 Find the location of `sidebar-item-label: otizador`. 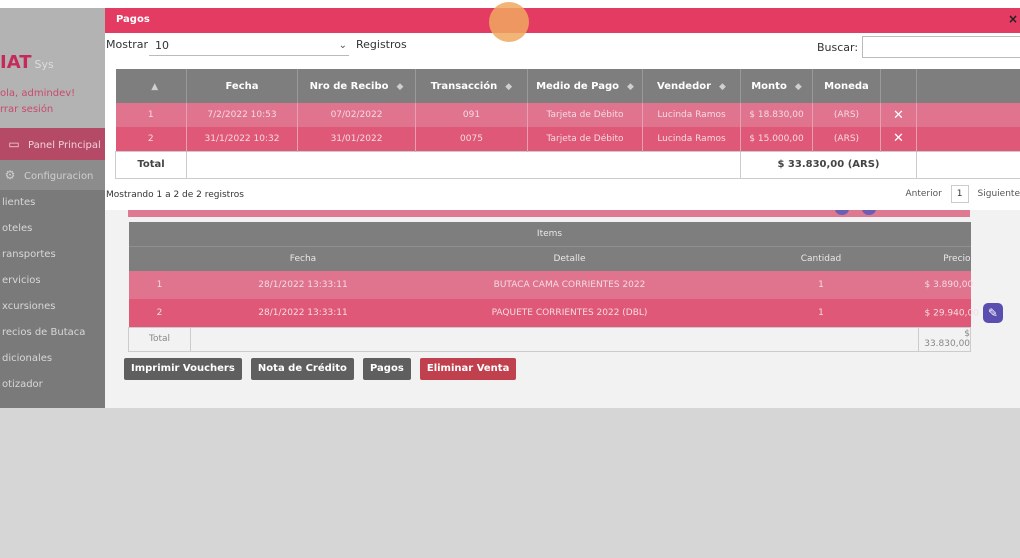

sidebar-item-label: otizador is located at coordinates (22, 384).